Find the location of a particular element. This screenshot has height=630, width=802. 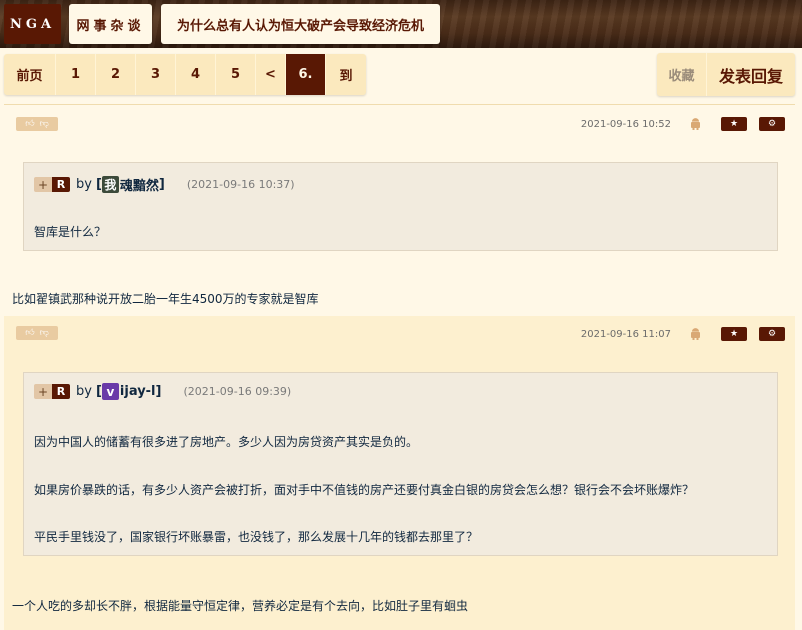

quote-header: + R by [ v ijay-l ] (2021-09-16 09:39) is located at coordinates (162, 391).